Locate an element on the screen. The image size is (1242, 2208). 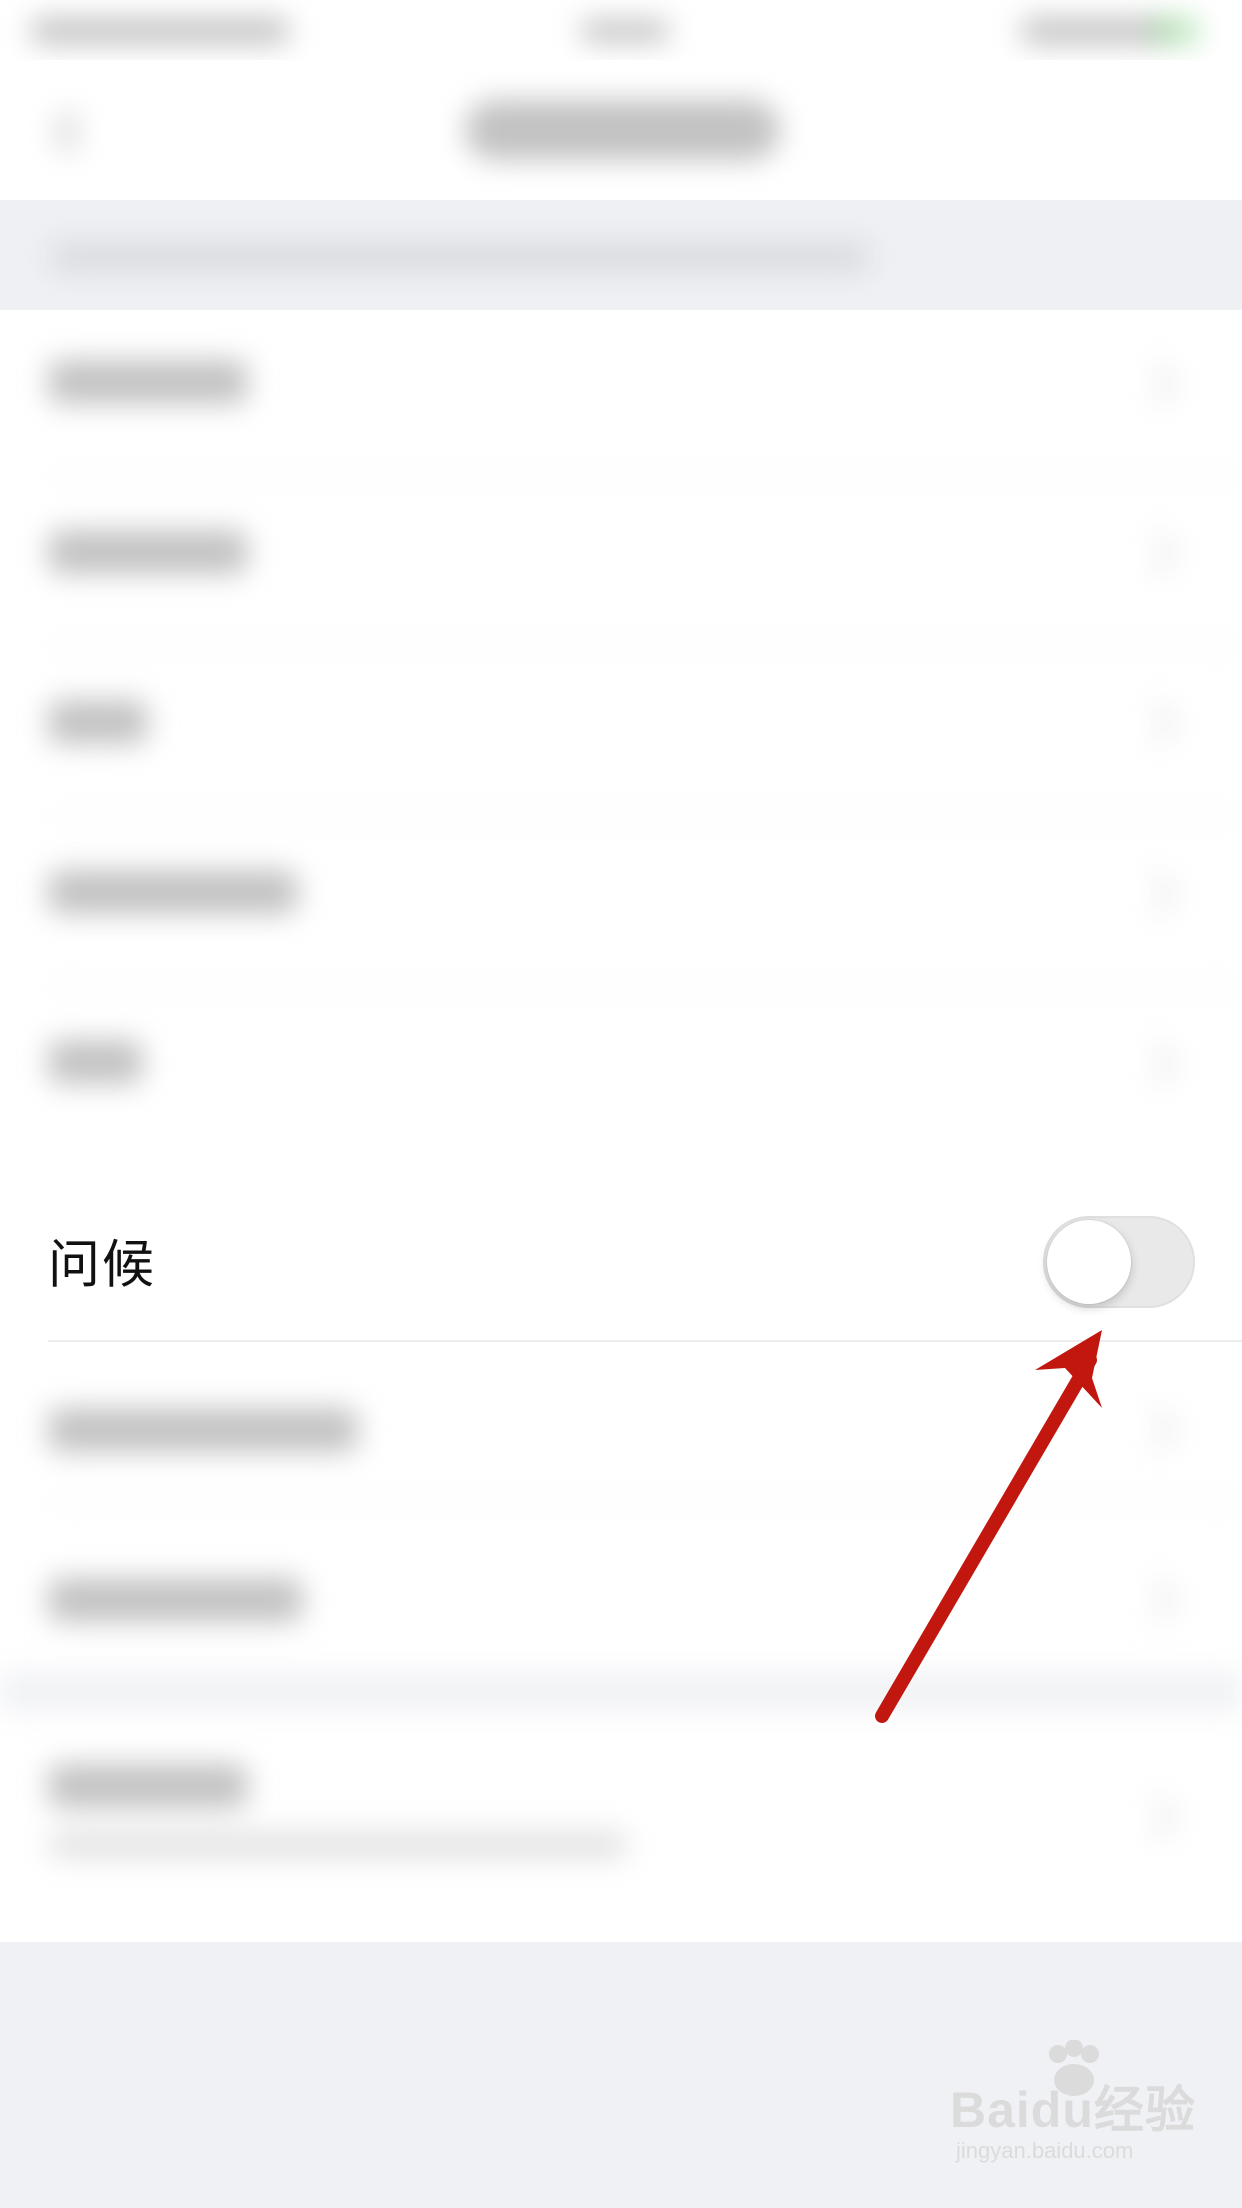
section-header is located at coordinates (621, 255).